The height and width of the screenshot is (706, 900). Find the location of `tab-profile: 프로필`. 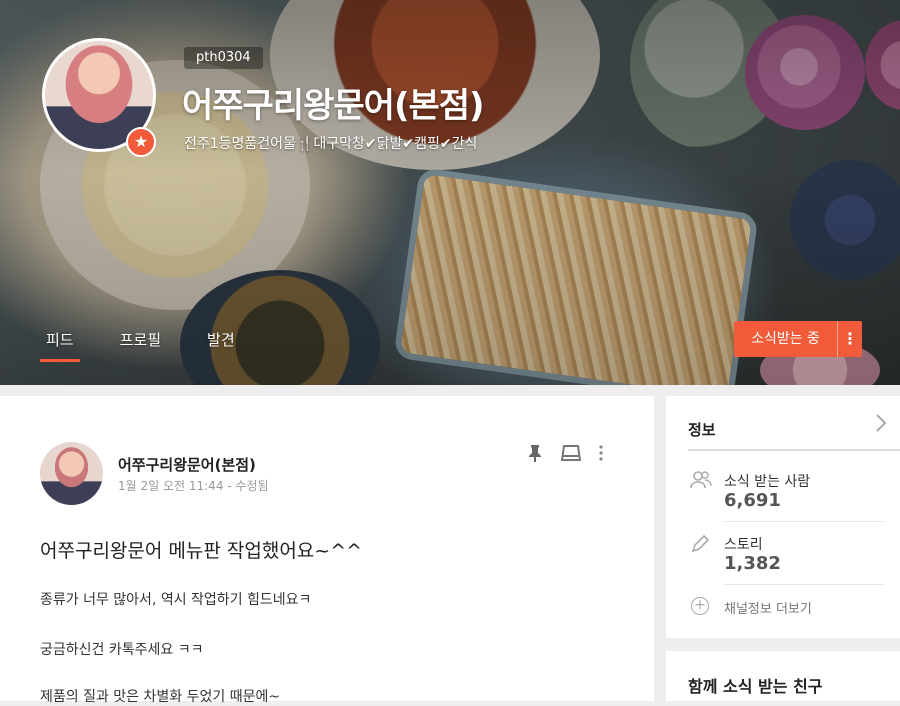

tab-profile: 프로필 is located at coordinates (140, 345).